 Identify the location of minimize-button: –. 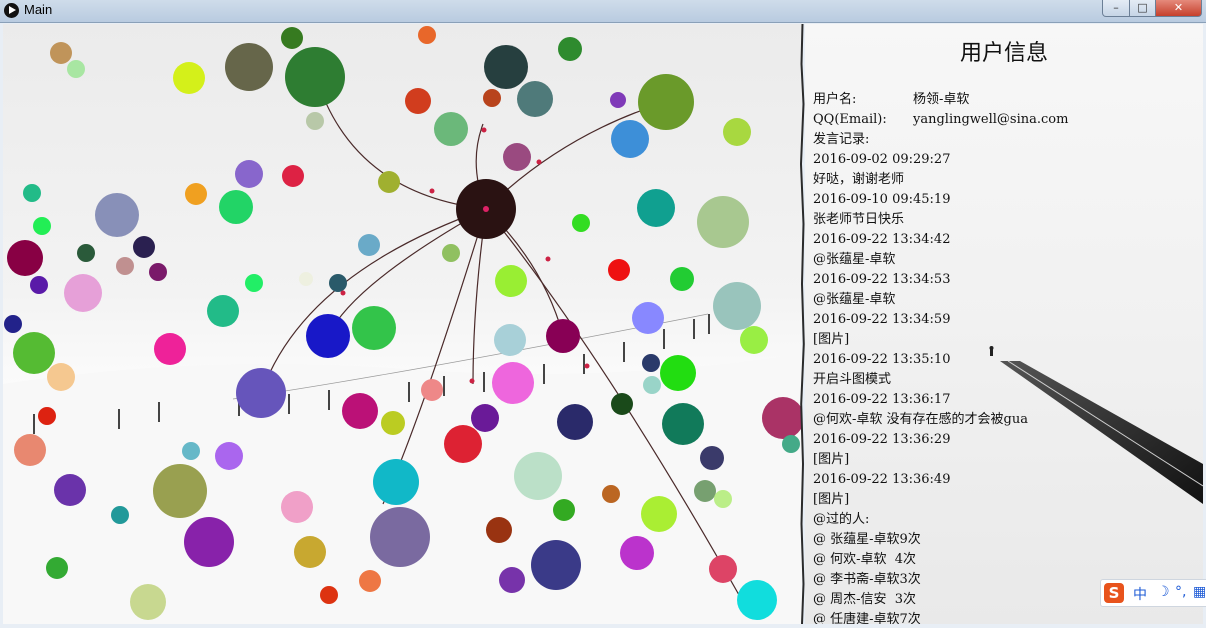
(1116, 8).